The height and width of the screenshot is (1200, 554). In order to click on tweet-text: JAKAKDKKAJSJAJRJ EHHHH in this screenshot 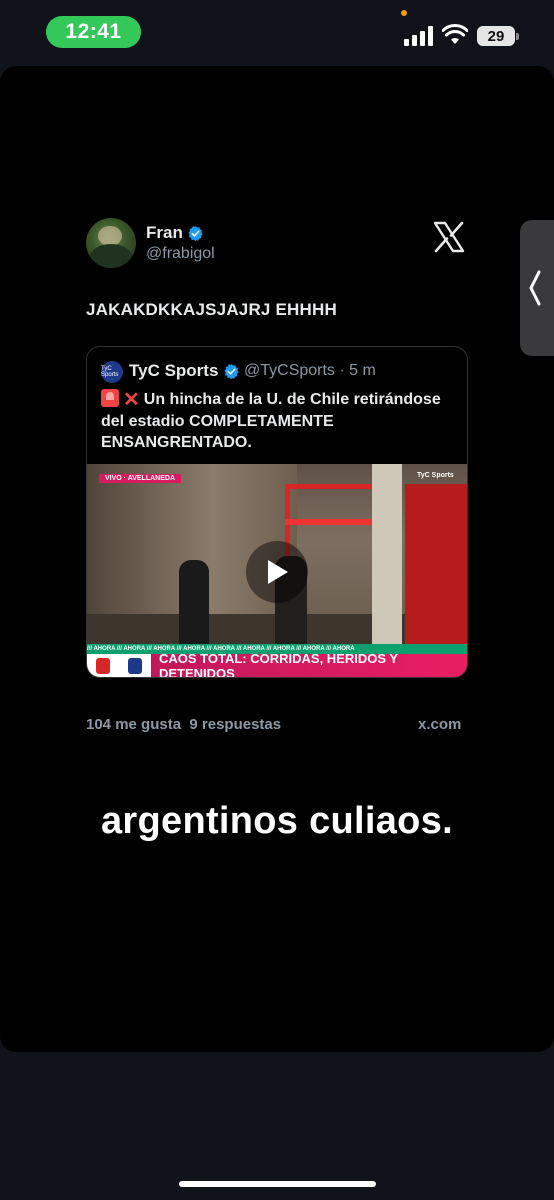, I will do `click(211, 309)`.